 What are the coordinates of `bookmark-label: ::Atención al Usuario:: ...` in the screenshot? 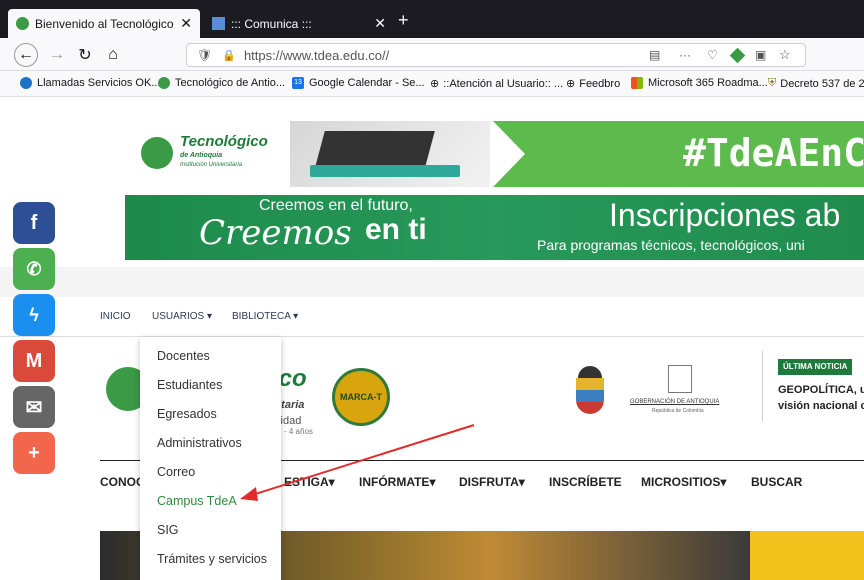 It's located at (503, 83).